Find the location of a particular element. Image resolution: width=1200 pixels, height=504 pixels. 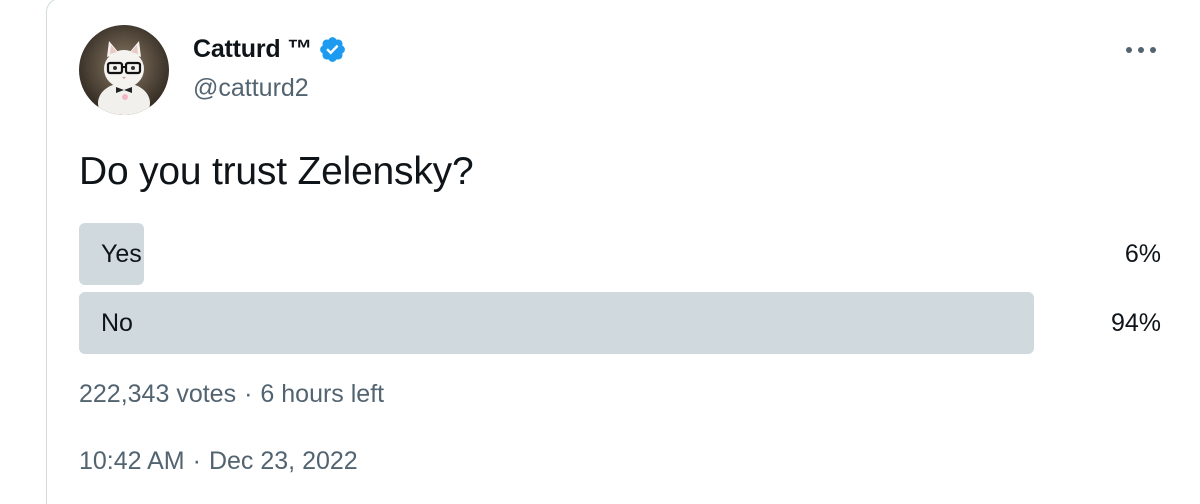

avatar-cat-image is located at coordinates (124, 70).